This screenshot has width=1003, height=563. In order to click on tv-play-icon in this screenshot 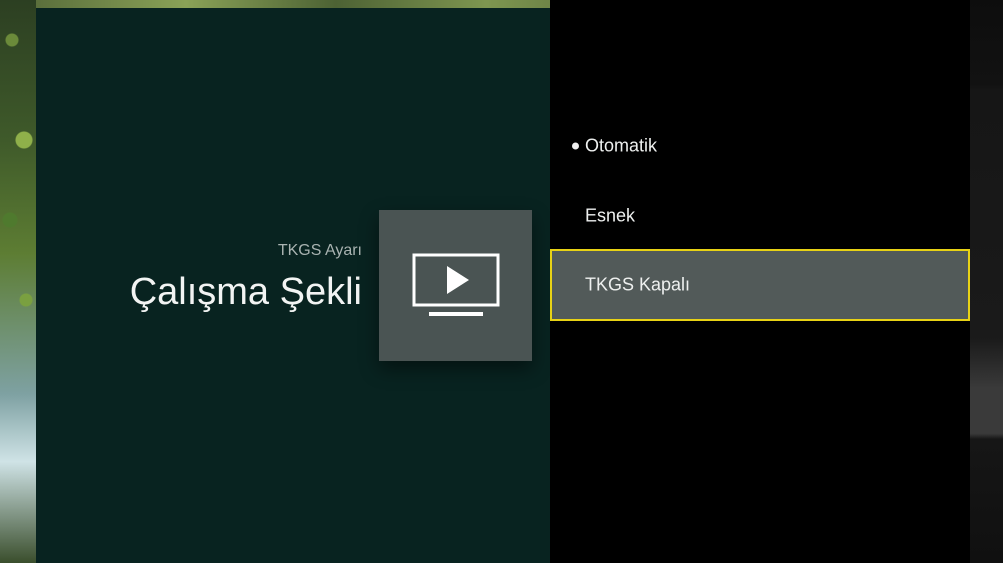, I will do `click(455, 284)`.